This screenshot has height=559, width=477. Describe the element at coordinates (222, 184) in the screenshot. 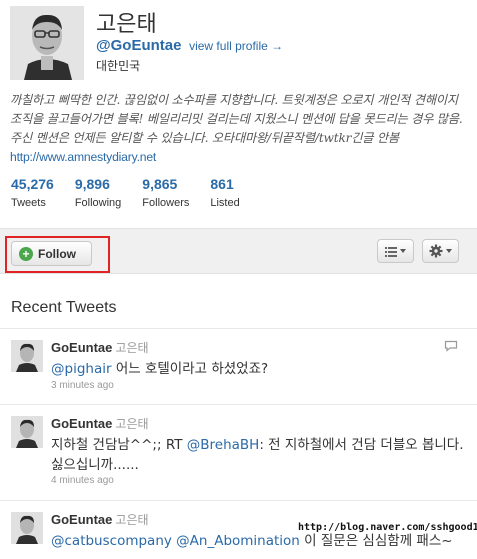

I see `stat-value: 861` at that location.